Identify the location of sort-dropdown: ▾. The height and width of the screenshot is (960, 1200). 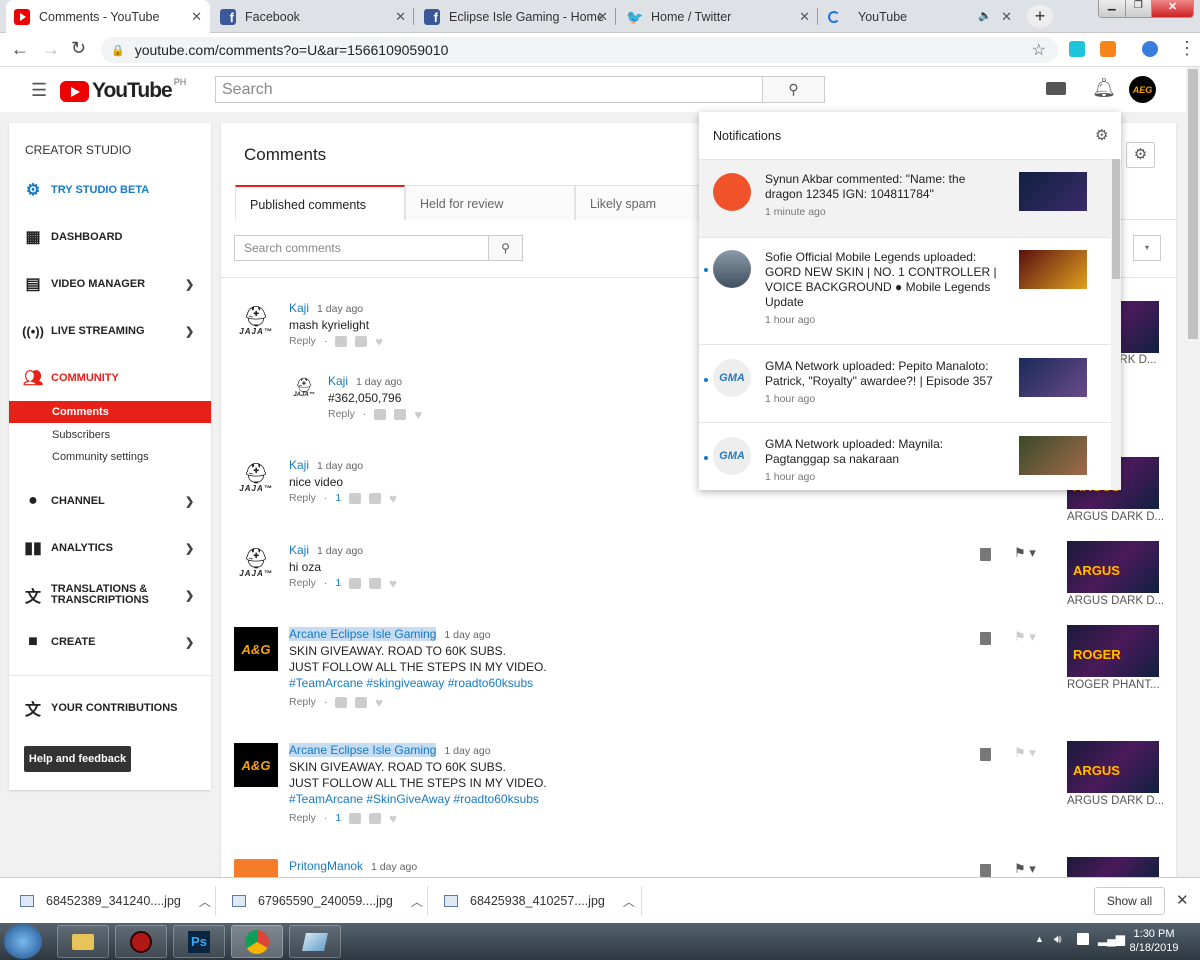
(1147, 248).